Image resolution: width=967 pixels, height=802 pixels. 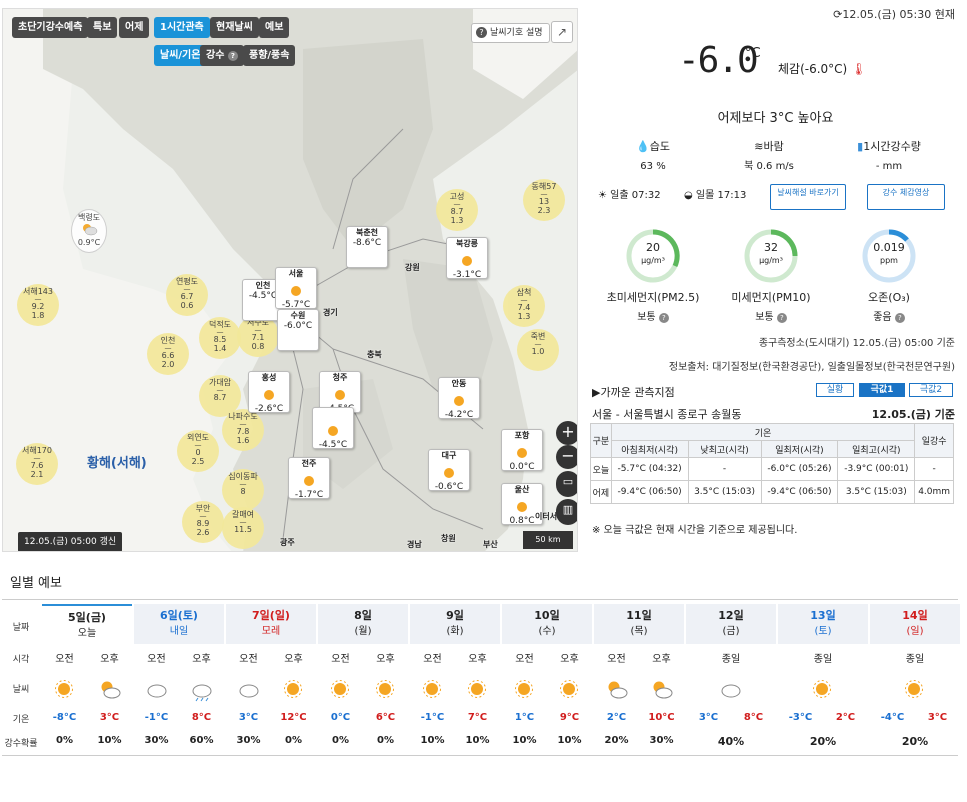 What do you see at coordinates (771, 275) in the screenshot?
I see `pm10-gauge: 32 μg/m³ 미세먼지(PM10) 보통 ?` at bounding box center [771, 275].